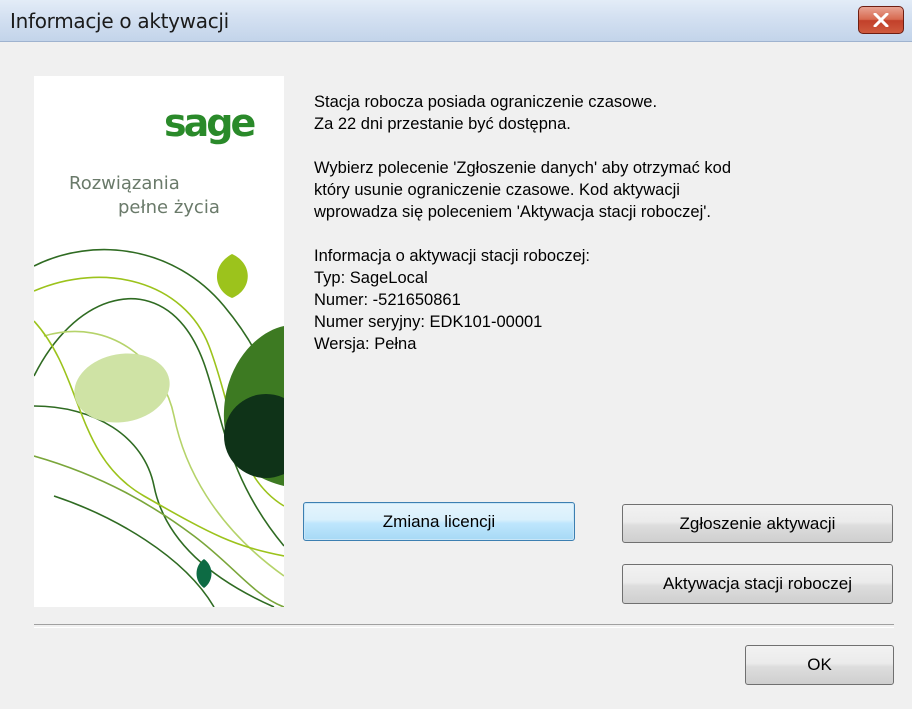  I want to click on info-type: Typ: SageLocal, so click(371, 278).